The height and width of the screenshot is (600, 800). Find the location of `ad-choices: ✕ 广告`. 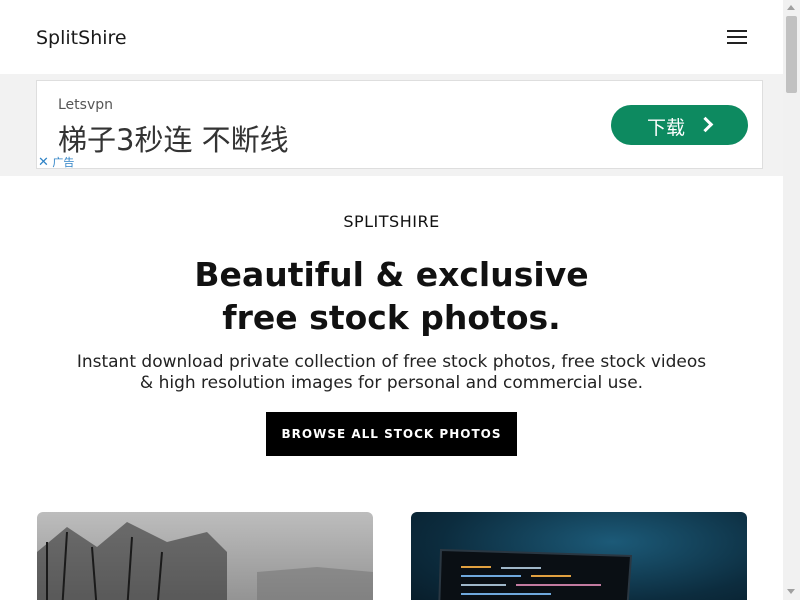

ad-choices: ✕ 广告 is located at coordinates (56, 162).